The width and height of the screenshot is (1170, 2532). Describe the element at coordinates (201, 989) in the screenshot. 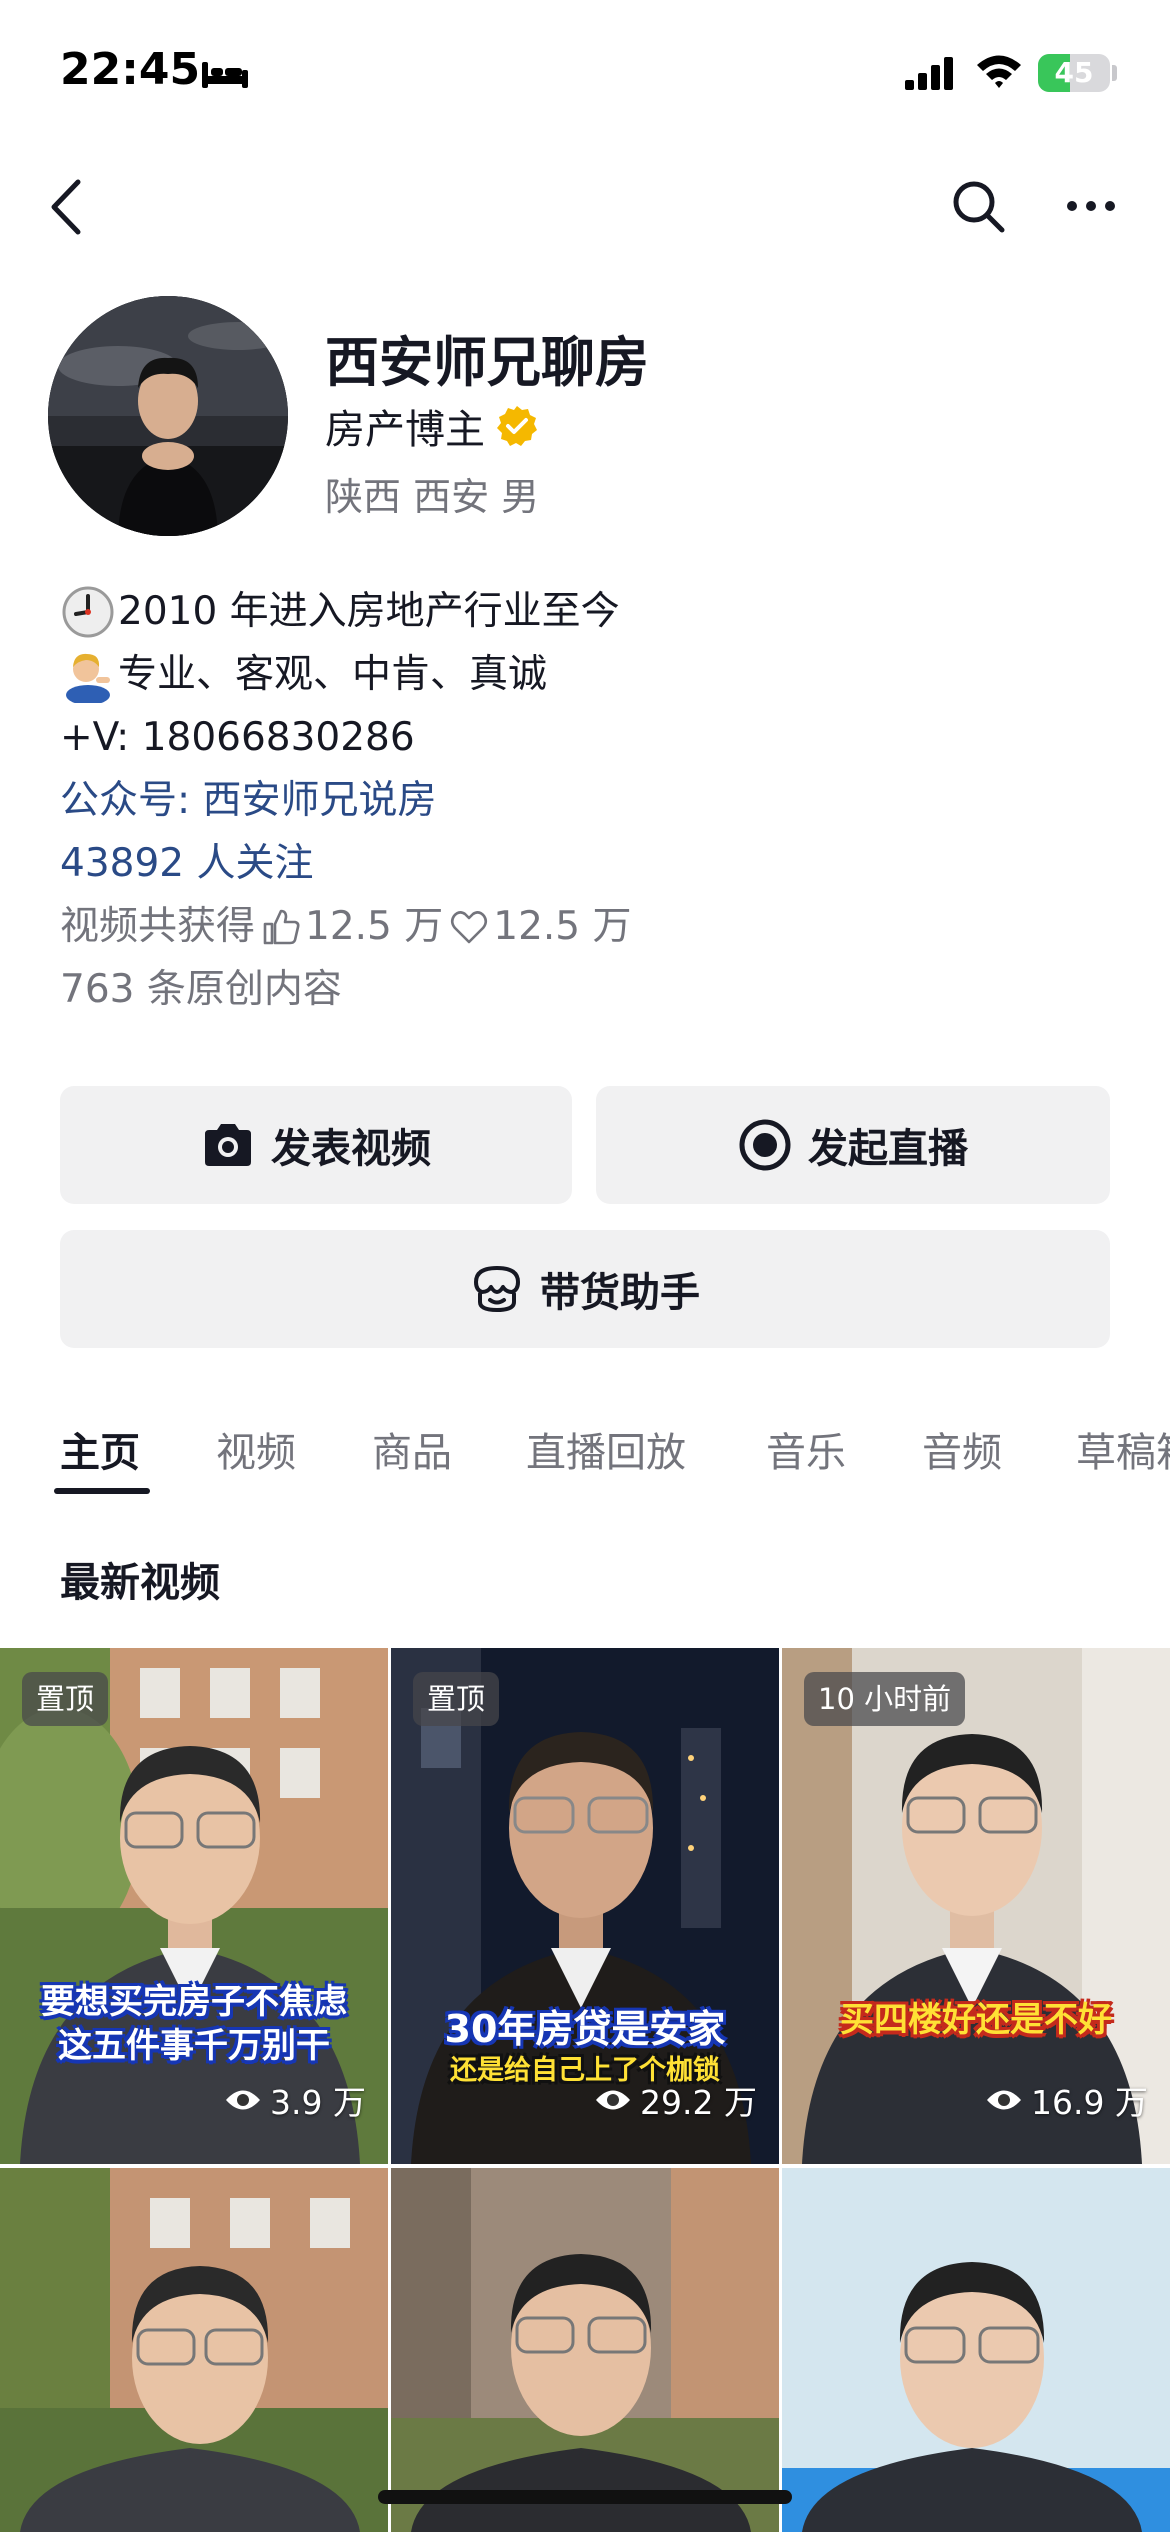

I see `original-content-count: 763 条原创内容` at that location.